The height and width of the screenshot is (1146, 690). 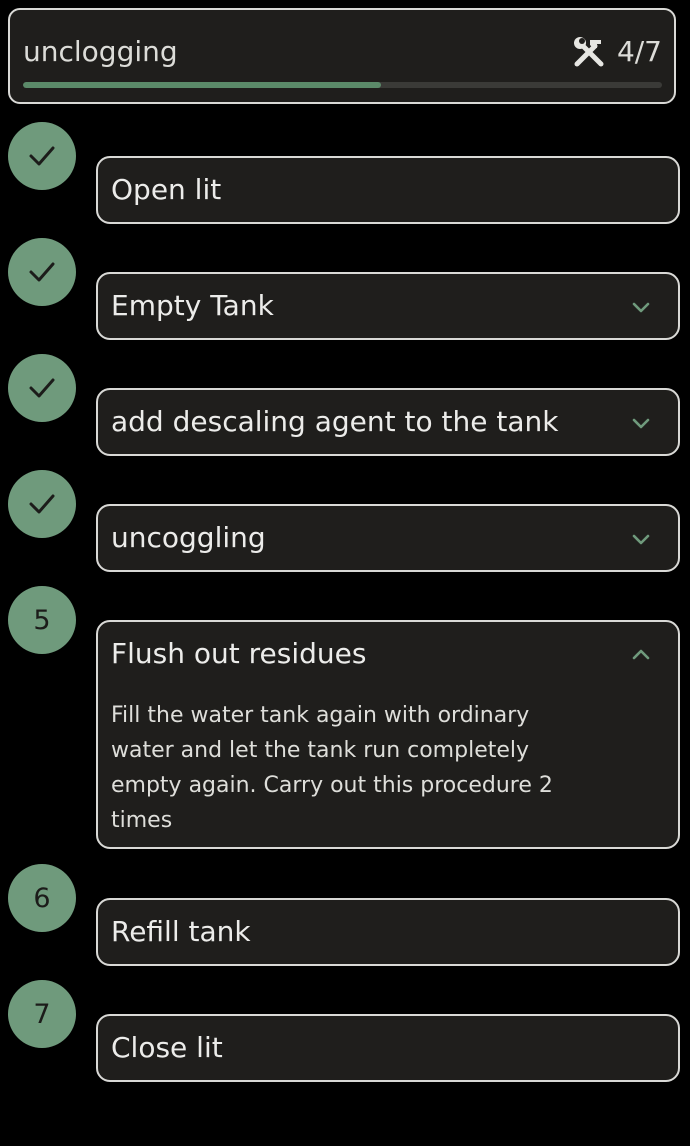 What do you see at coordinates (192, 305) in the screenshot?
I see `step-label: Empty Tank` at bounding box center [192, 305].